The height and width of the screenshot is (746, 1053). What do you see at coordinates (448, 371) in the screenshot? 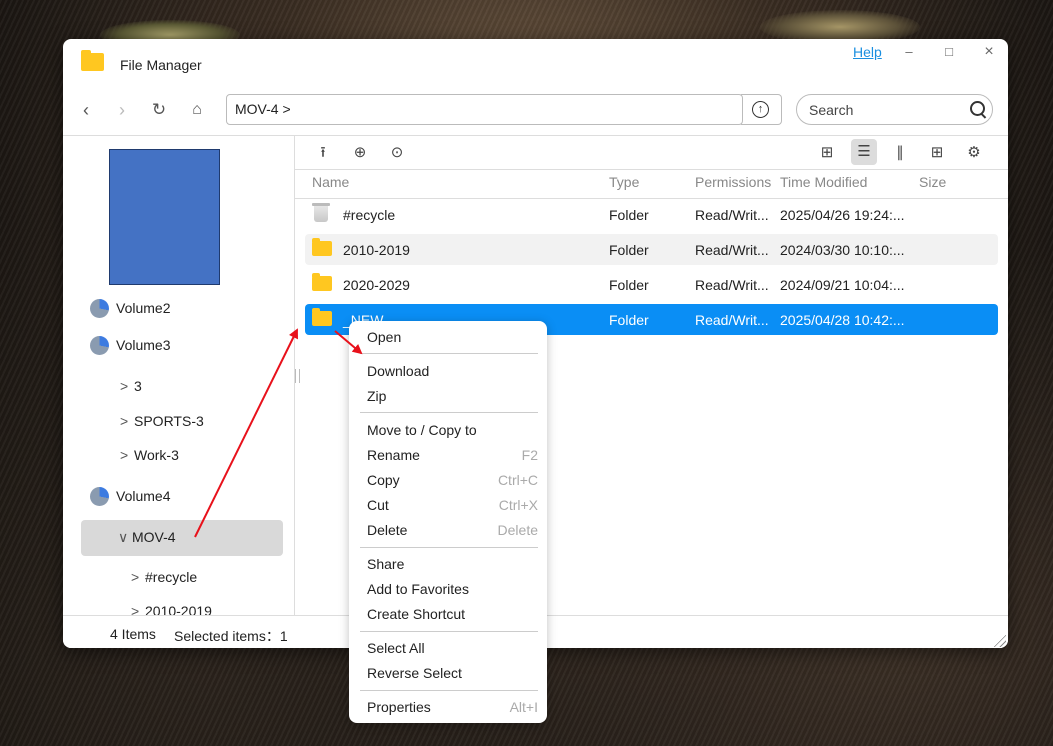
I see `menu-item-download: Download` at bounding box center [448, 371].